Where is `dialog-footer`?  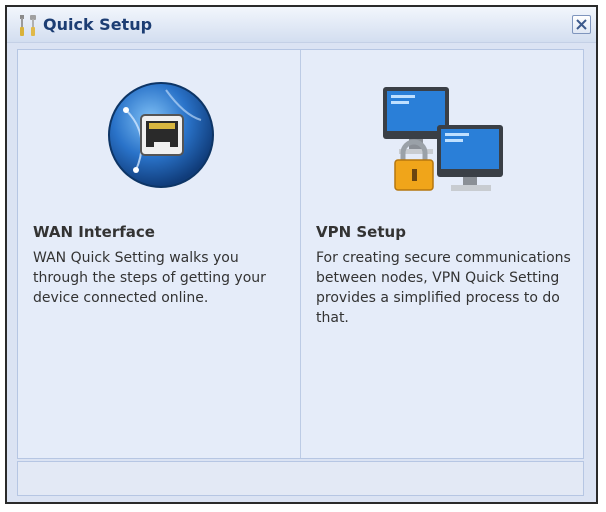
dialog-footer is located at coordinates (300, 478).